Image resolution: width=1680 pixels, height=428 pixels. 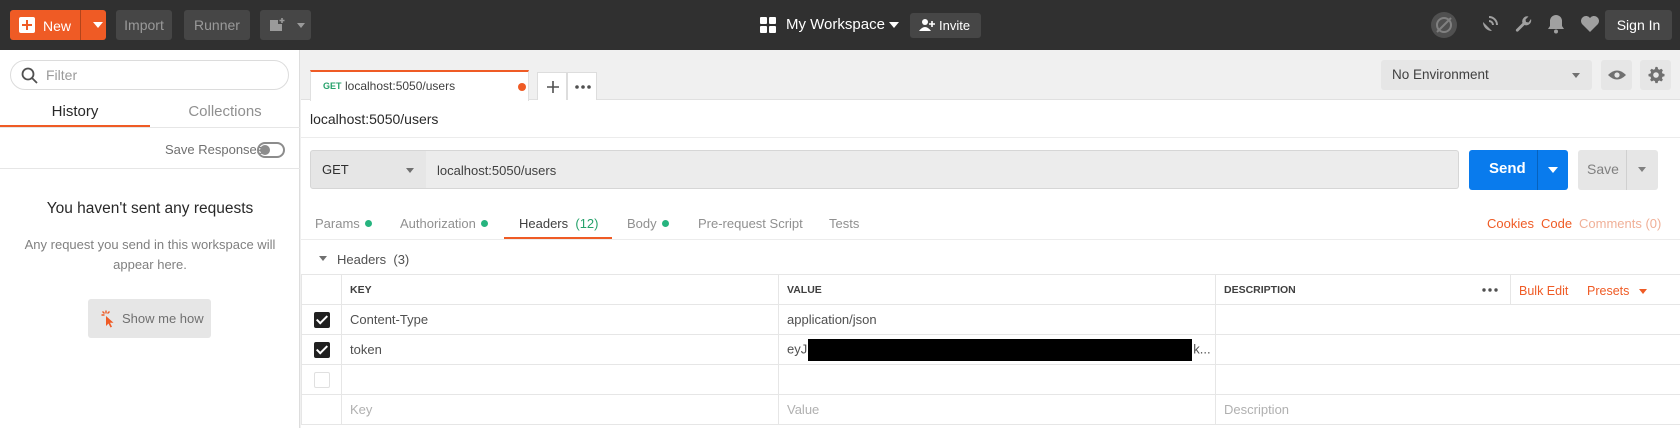 What do you see at coordinates (368, 169) in the screenshot?
I see `method-select: GET` at bounding box center [368, 169].